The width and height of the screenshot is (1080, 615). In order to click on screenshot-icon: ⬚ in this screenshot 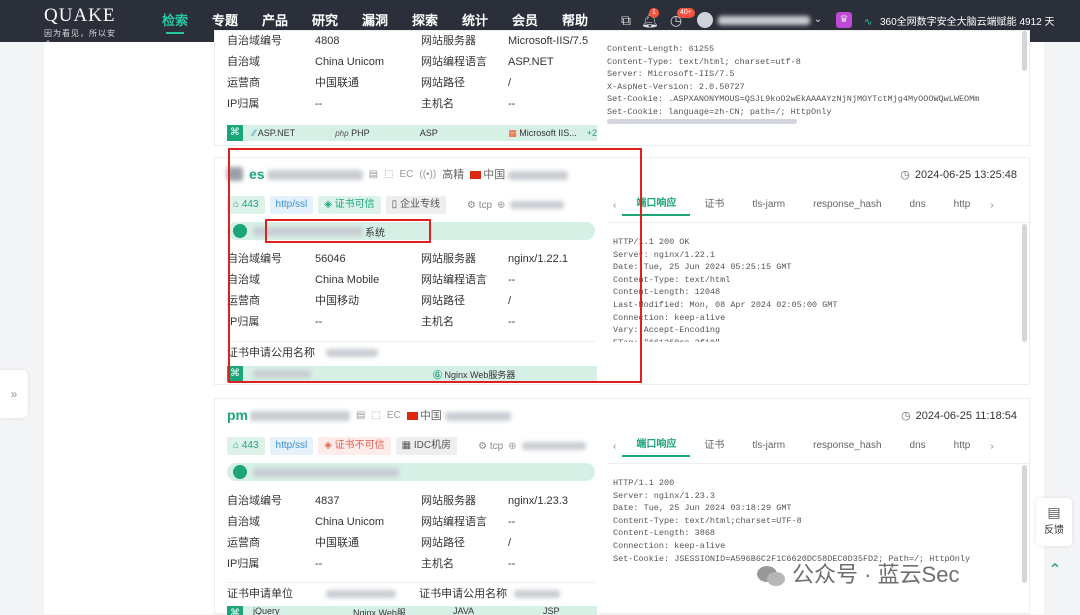, I will do `click(375, 415)`.